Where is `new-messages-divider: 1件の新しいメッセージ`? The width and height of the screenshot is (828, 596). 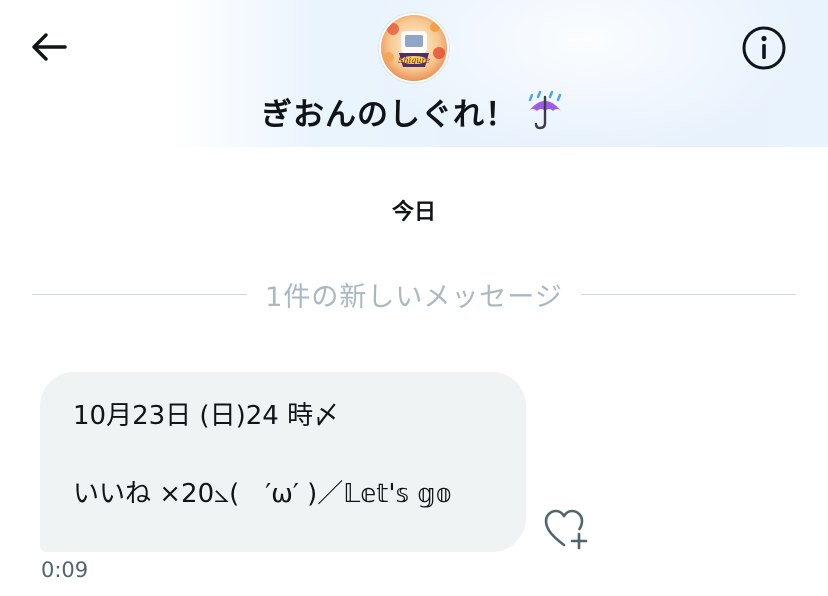 new-messages-divider: 1件の新しいメッセージ is located at coordinates (414, 294).